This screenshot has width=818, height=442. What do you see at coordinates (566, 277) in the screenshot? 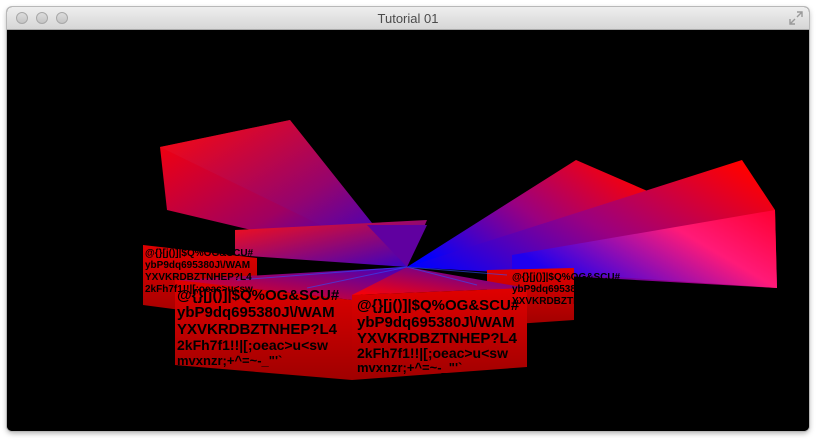
I see `tex-right-back-1: @{}[j()]|$Q%OG&SCU#` at bounding box center [566, 277].